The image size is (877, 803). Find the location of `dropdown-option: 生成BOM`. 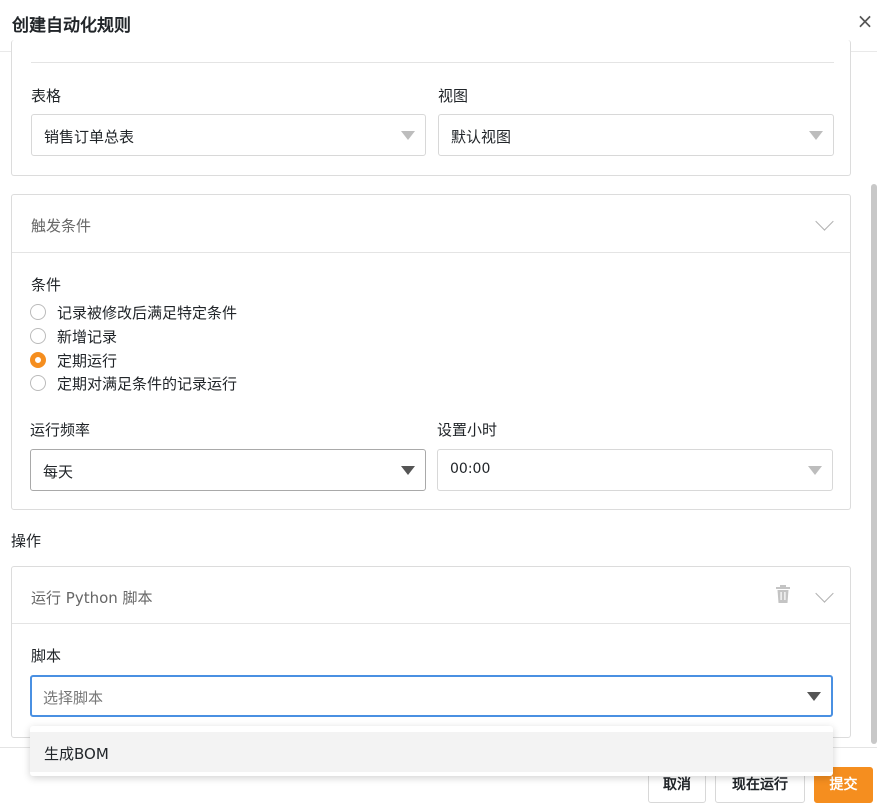

dropdown-option: 生成BOM is located at coordinates (431, 752).